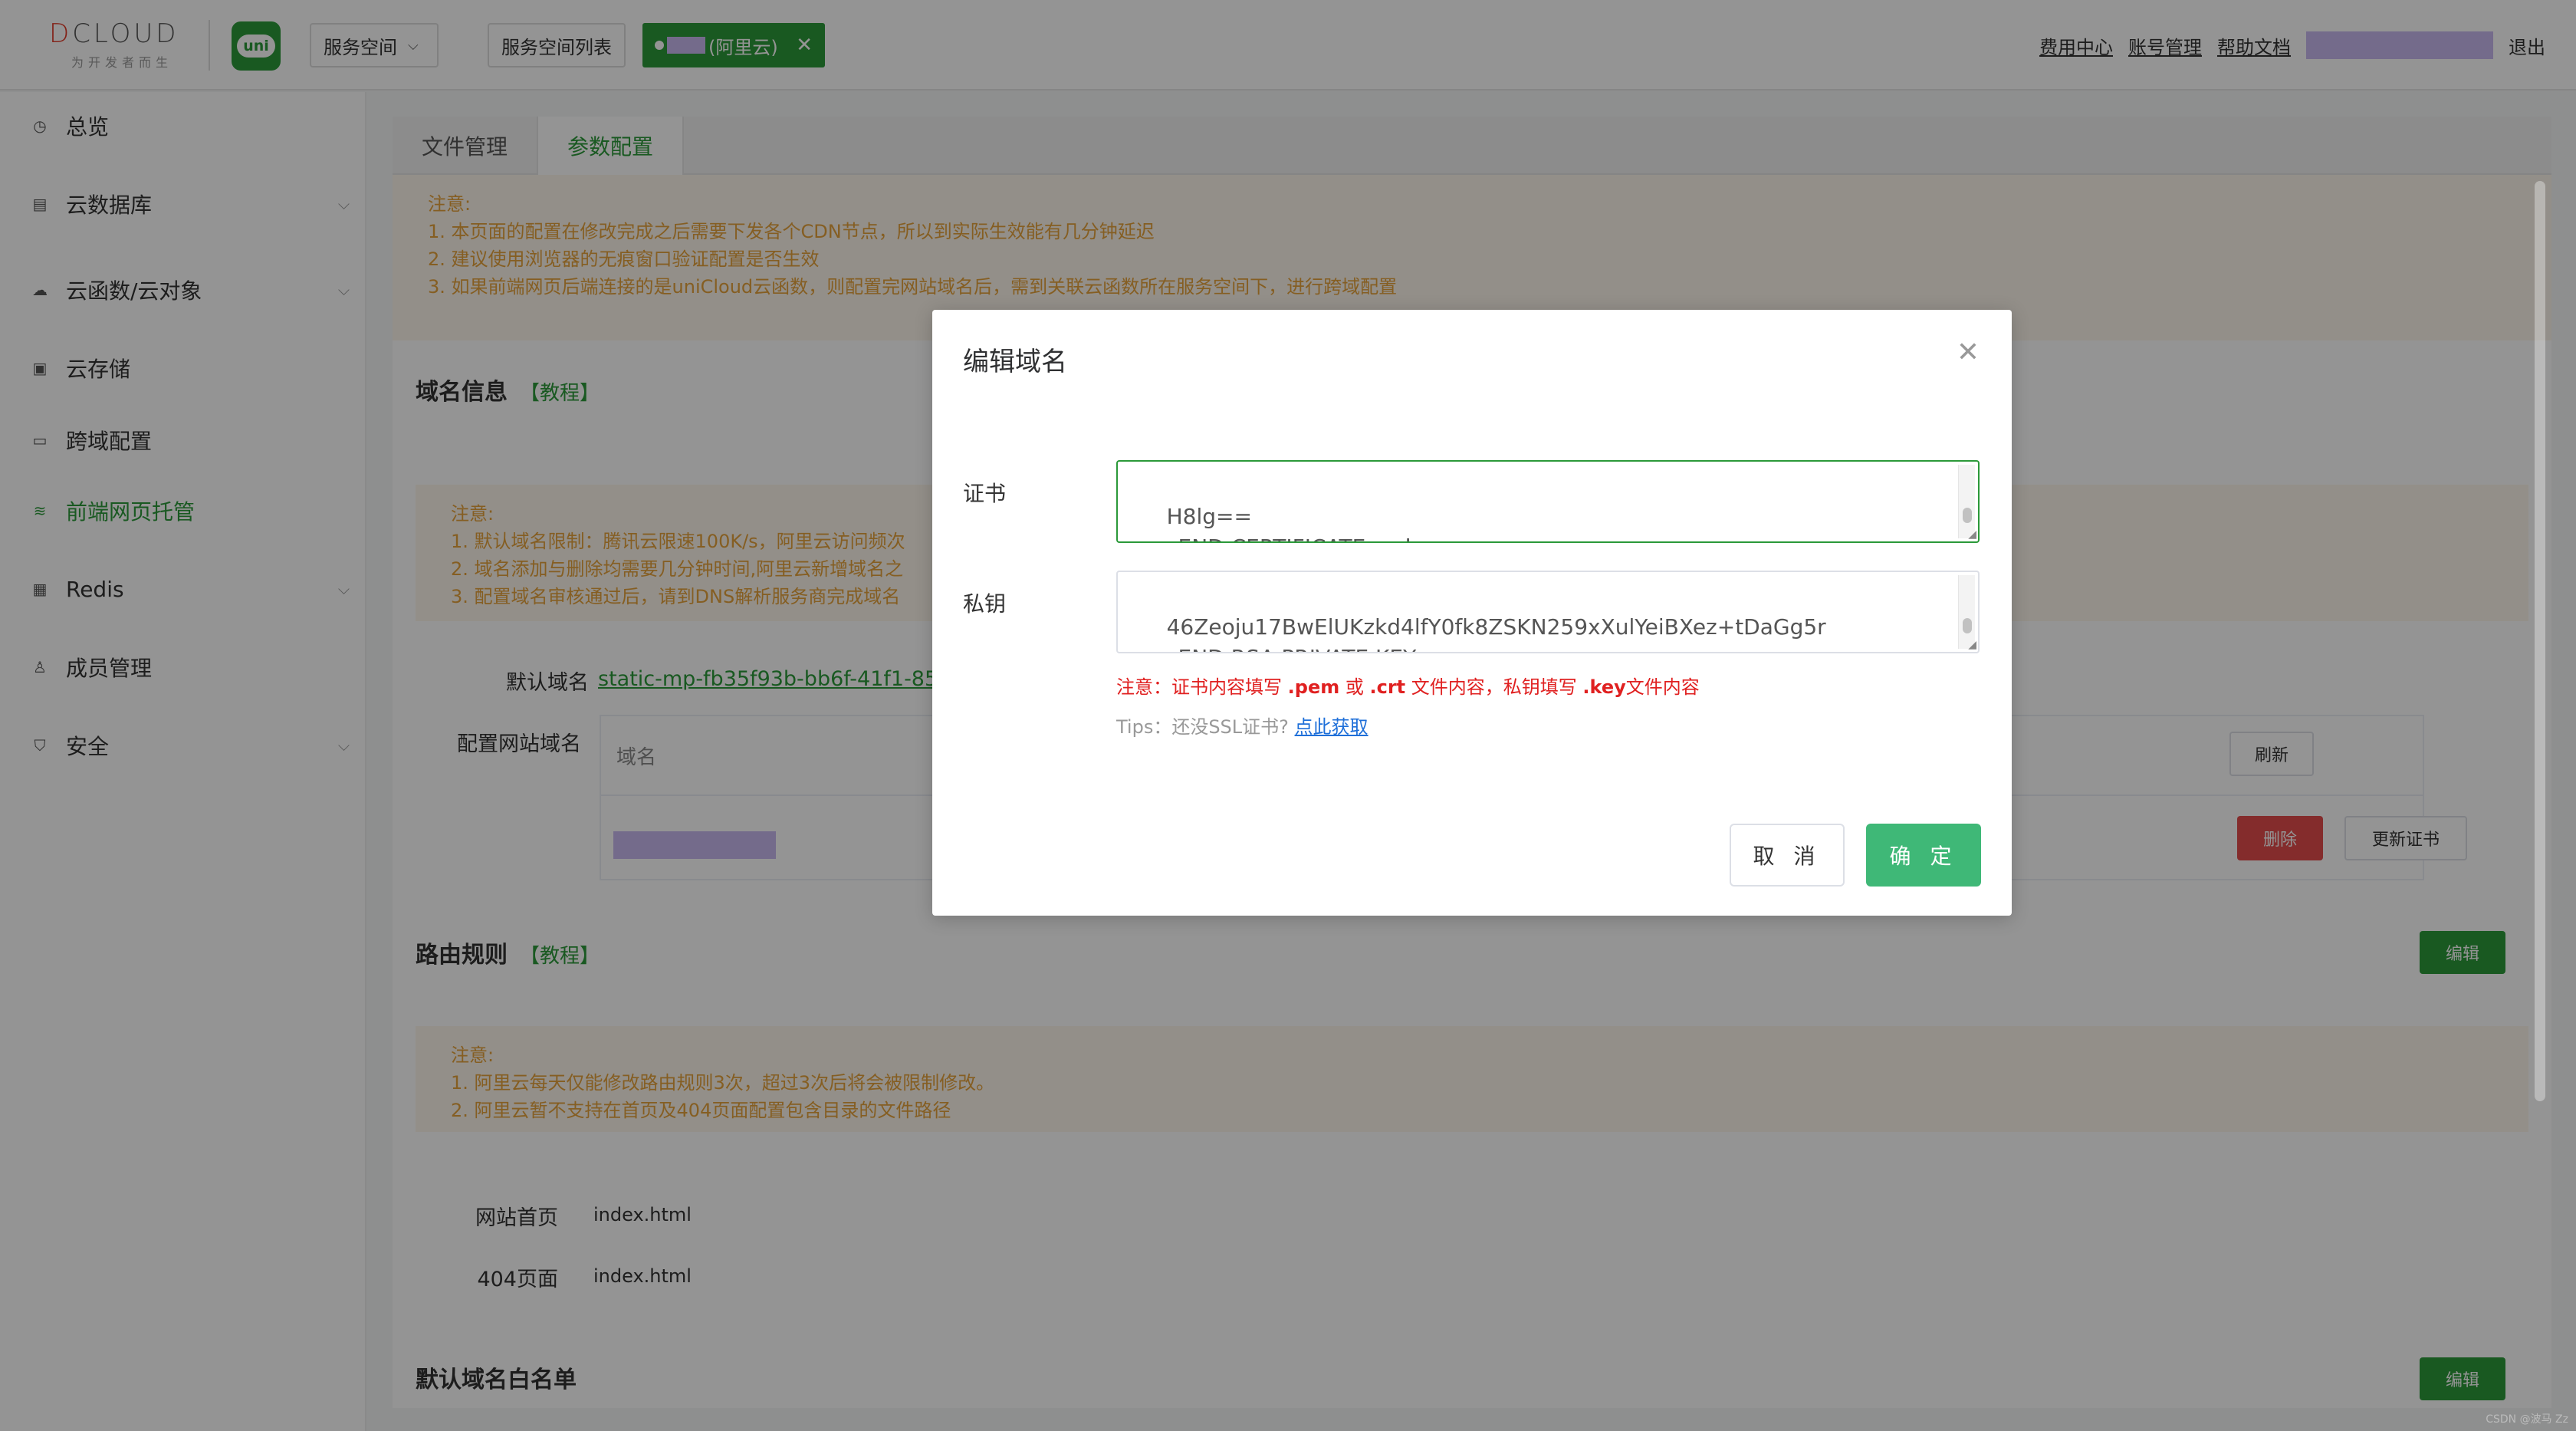 The width and height of the screenshot is (2576, 1431). I want to click on private-key-label: 私钥, so click(985, 604).